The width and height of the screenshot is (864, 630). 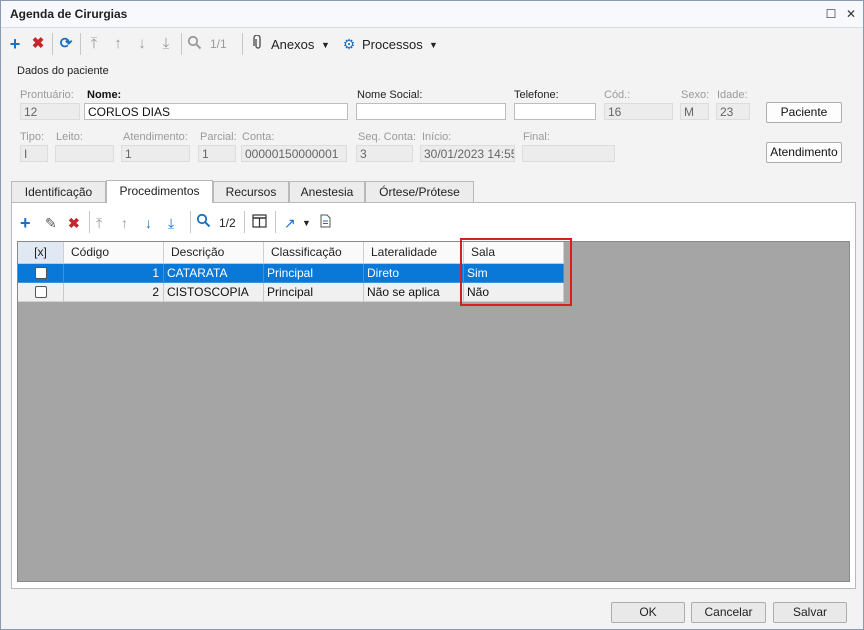 I want to click on leito-field, so click(x=84, y=153).